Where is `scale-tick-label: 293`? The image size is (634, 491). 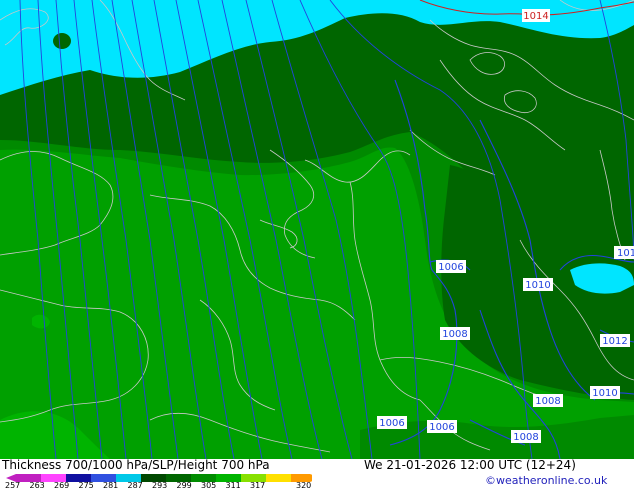
scale-tick-label: 293 is located at coordinates (160, 485).